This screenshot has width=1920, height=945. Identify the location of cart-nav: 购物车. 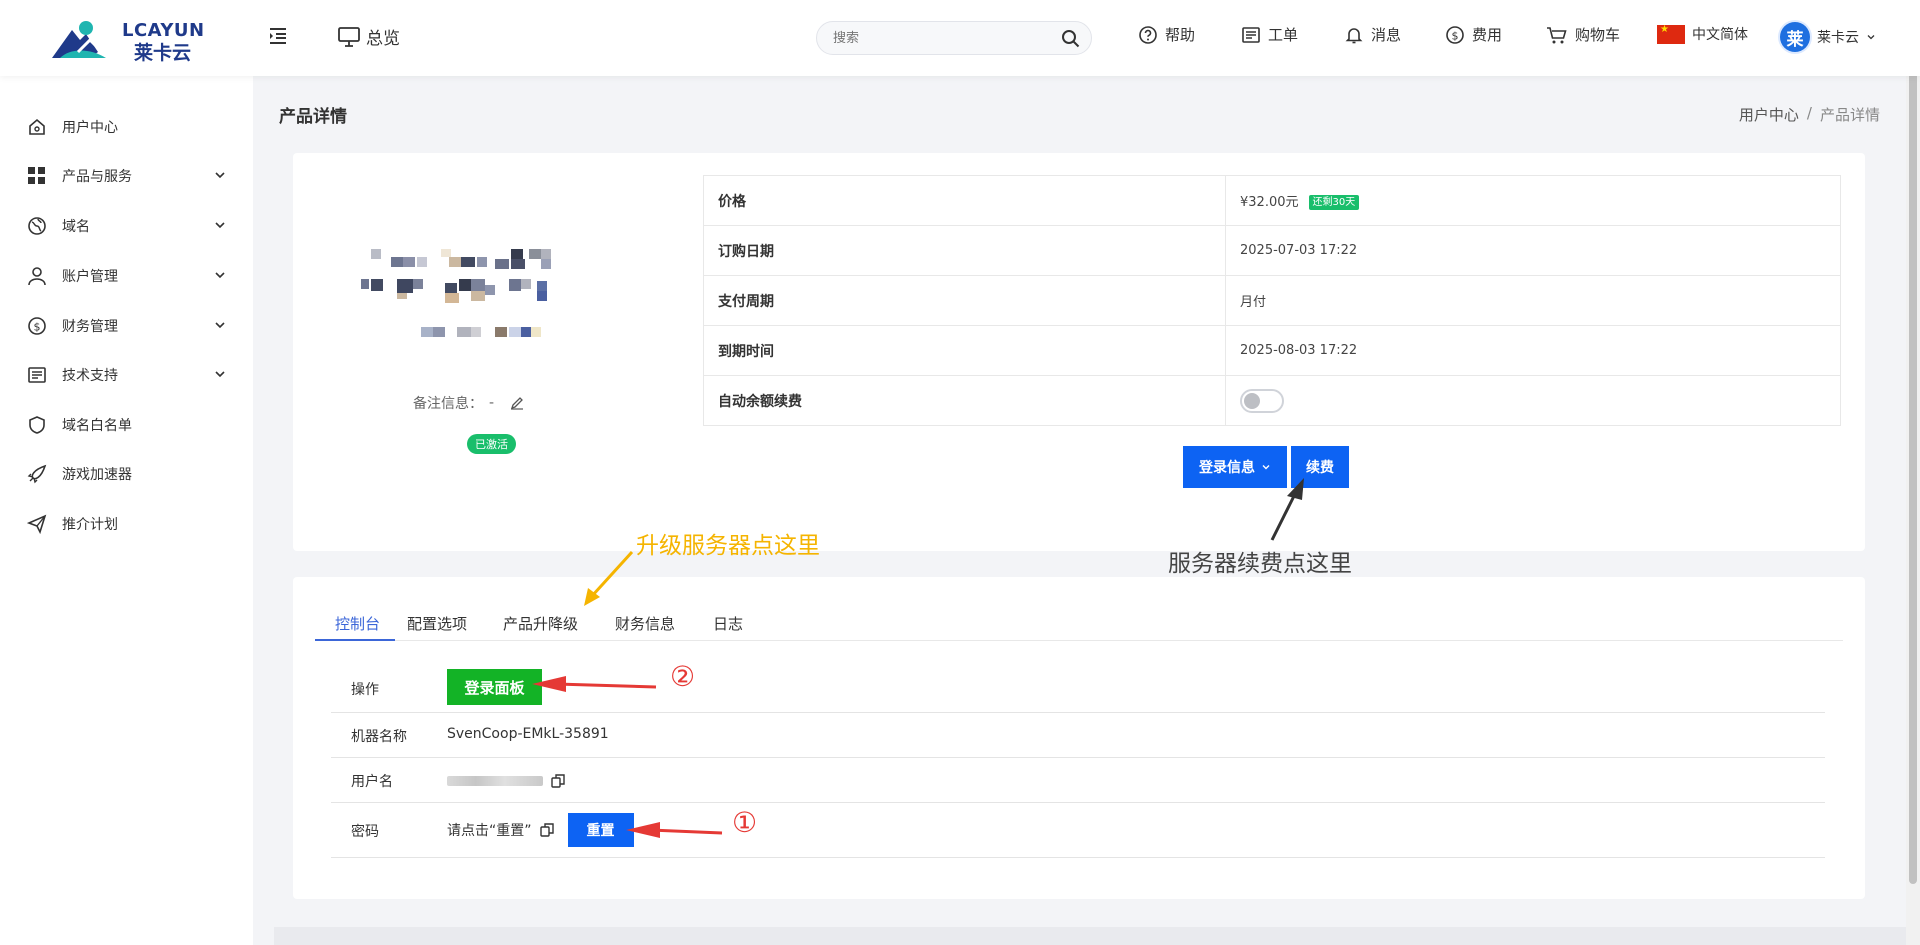
(1583, 34).